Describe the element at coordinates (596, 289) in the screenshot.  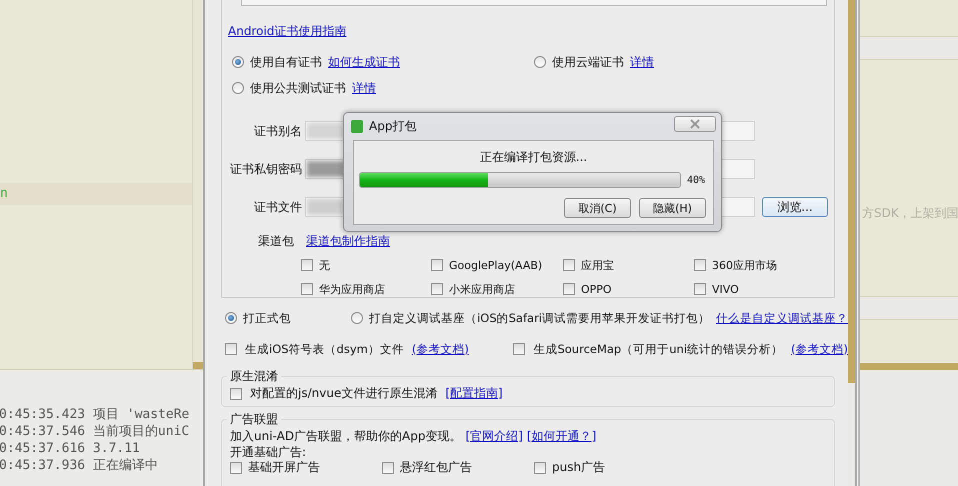
I see `checkbox-label: OPPO` at that location.